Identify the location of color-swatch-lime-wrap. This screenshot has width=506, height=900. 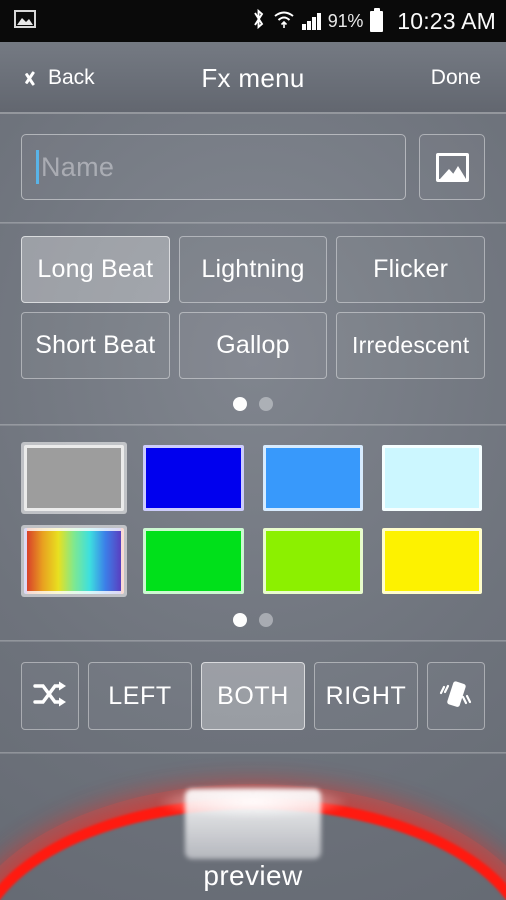
(313, 561).